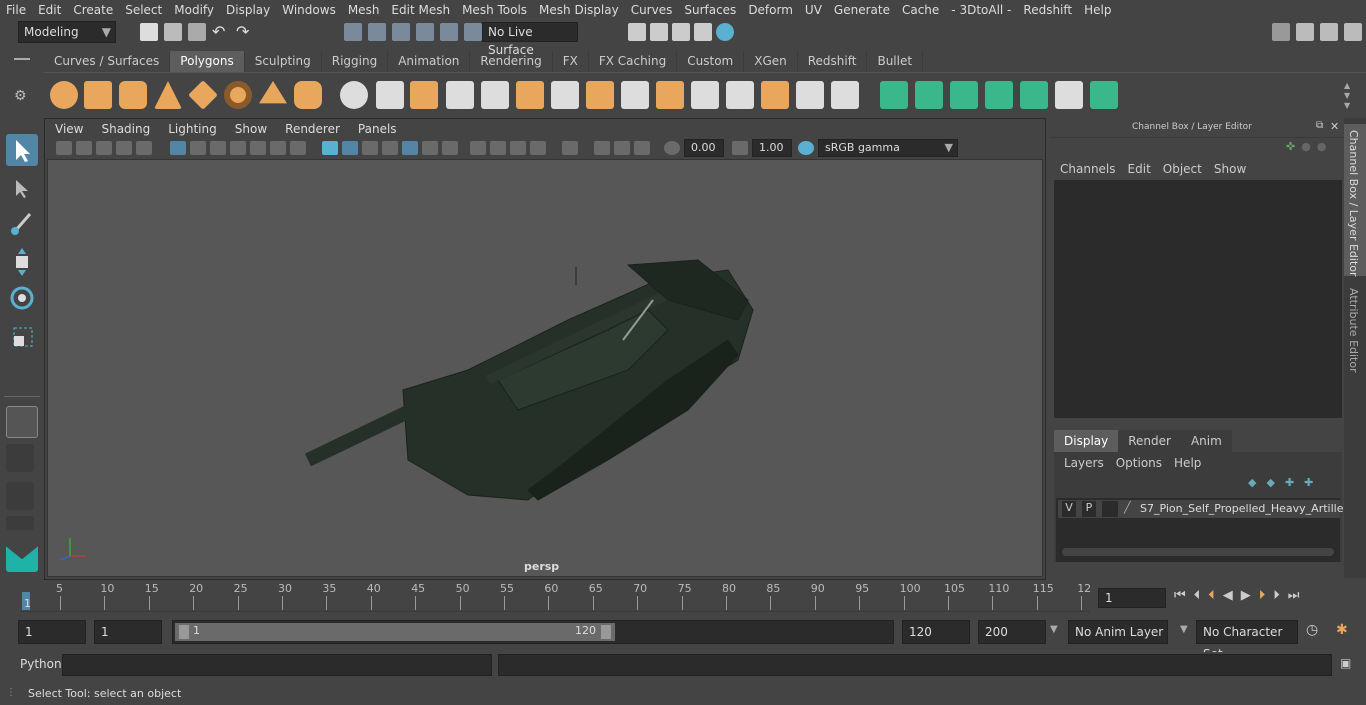 The height and width of the screenshot is (705, 1366). What do you see at coordinates (1198, 552) in the screenshot?
I see `layer-scrollbar` at bounding box center [1198, 552].